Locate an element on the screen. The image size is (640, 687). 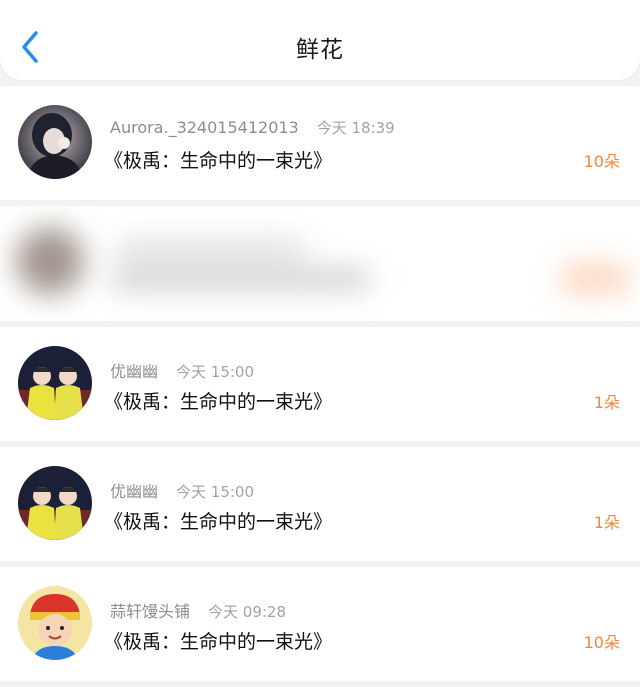
record-meta: 蒜轩馒头铺 今天 09:28 is located at coordinates (198, 610).